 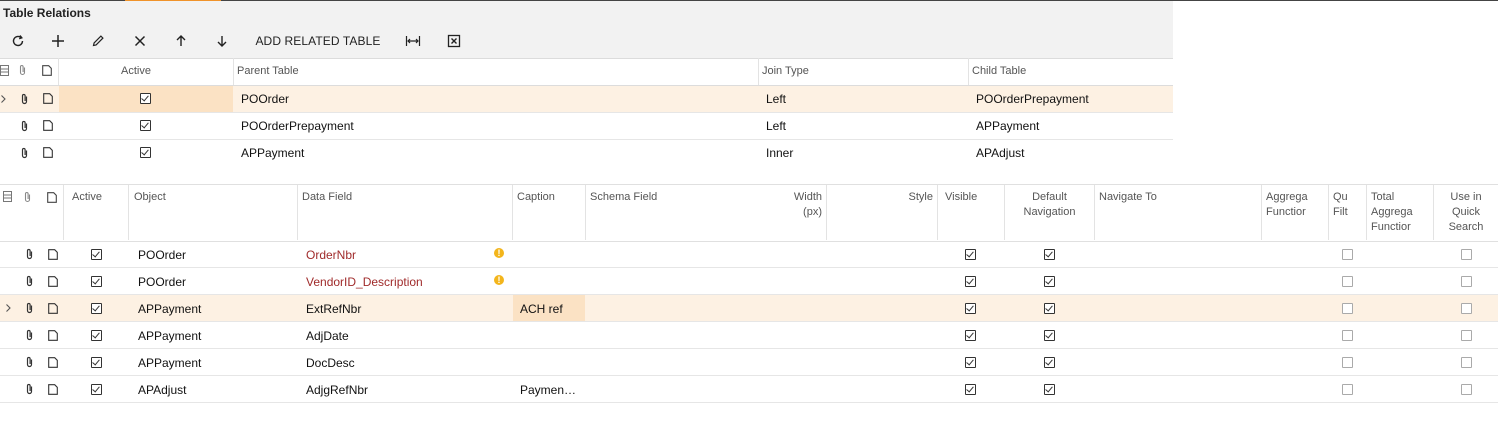 I want to click on data-field-cell: OrderNbr, so click(x=331, y=255).